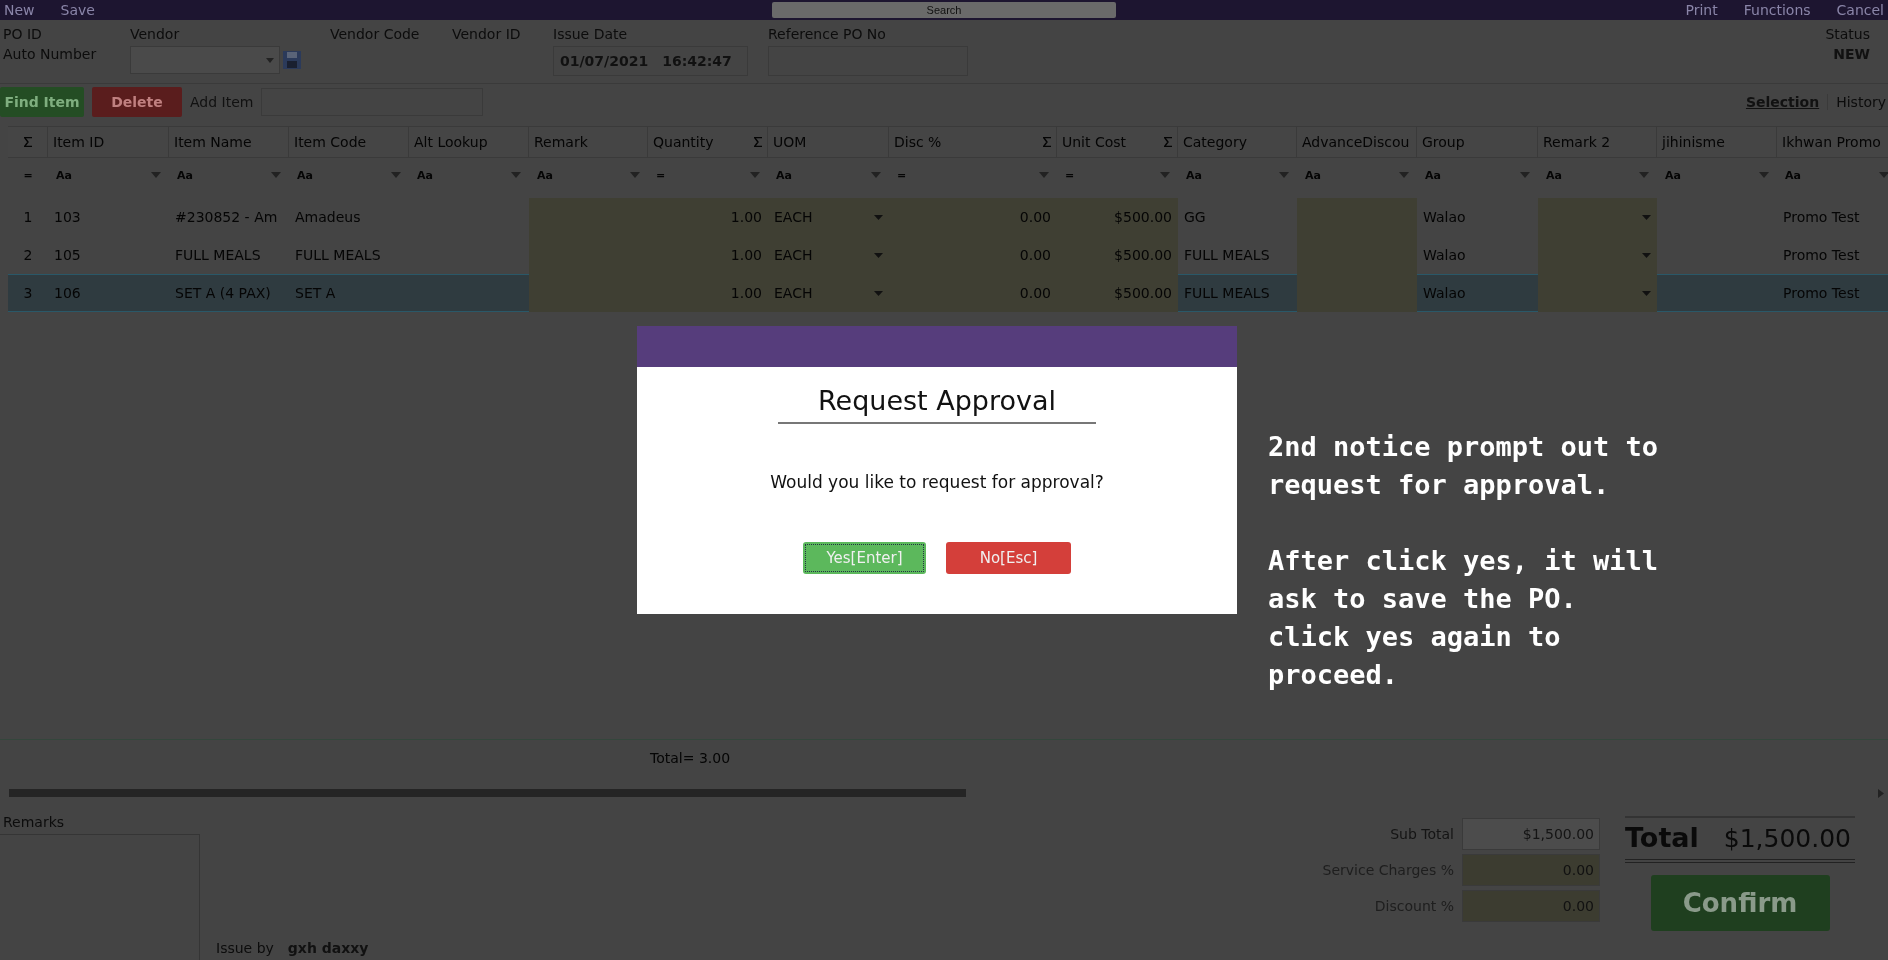 The image size is (1888, 960). Describe the element at coordinates (137, 102) in the screenshot. I see `delete-button: Delete` at that location.